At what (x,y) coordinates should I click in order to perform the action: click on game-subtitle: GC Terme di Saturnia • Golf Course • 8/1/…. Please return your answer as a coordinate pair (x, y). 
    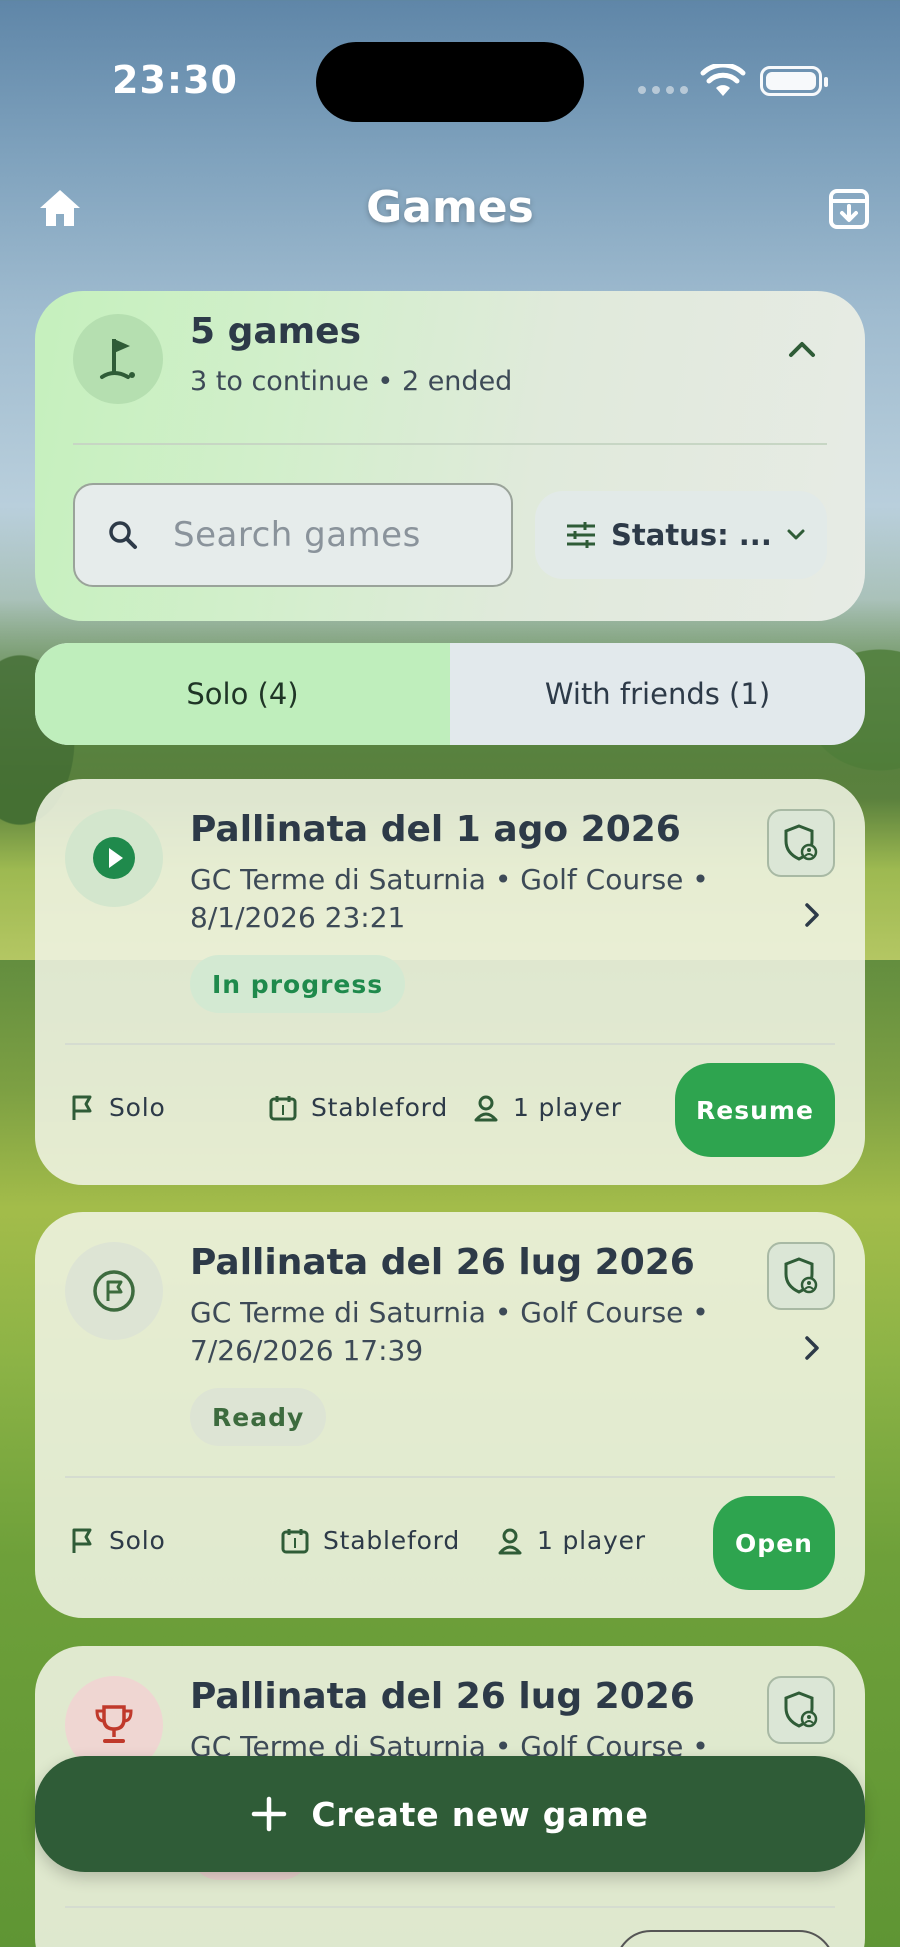
    Looking at the image, I should click on (470, 899).